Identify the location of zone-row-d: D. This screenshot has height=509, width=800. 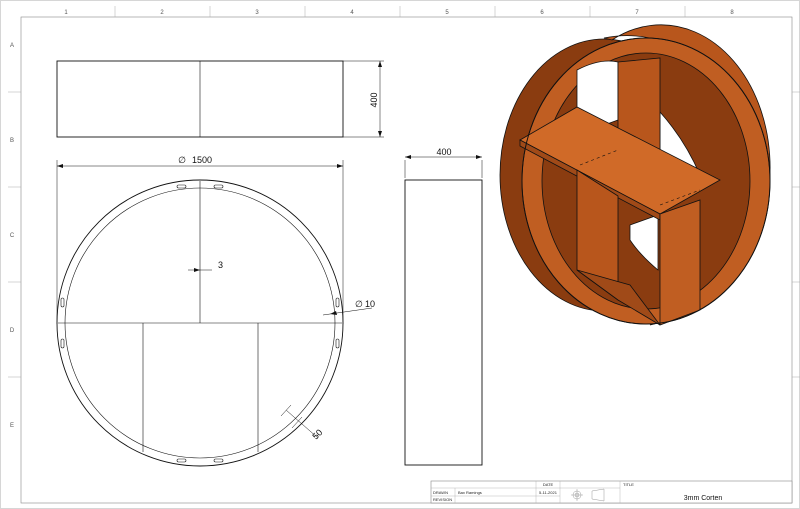
(12, 331).